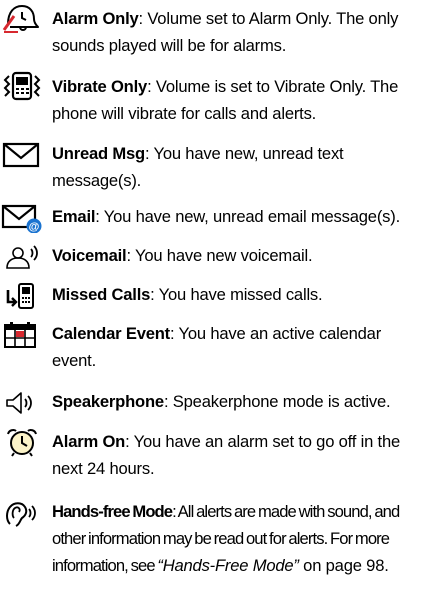 This screenshot has width=427, height=614. What do you see at coordinates (22, 403) in the screenshot?
I see `speaker-icon` at bounding box center [22, 403].